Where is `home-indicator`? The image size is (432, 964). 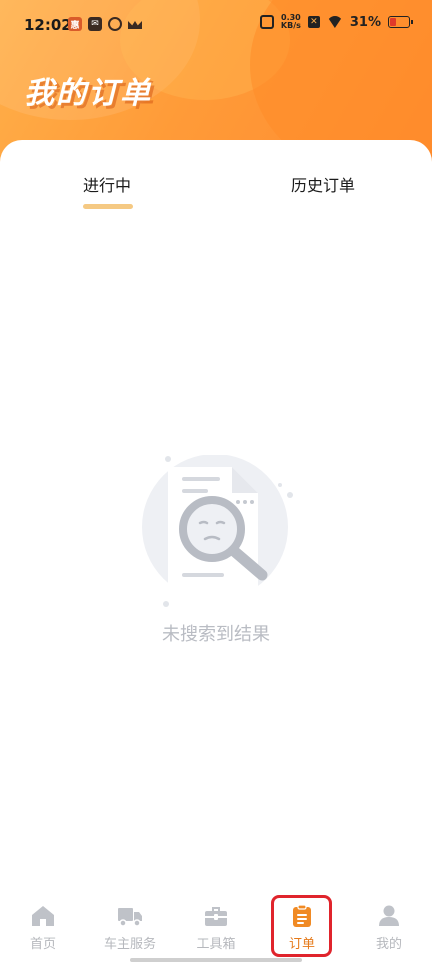 home-indicator is located at coordinates (216, 960).